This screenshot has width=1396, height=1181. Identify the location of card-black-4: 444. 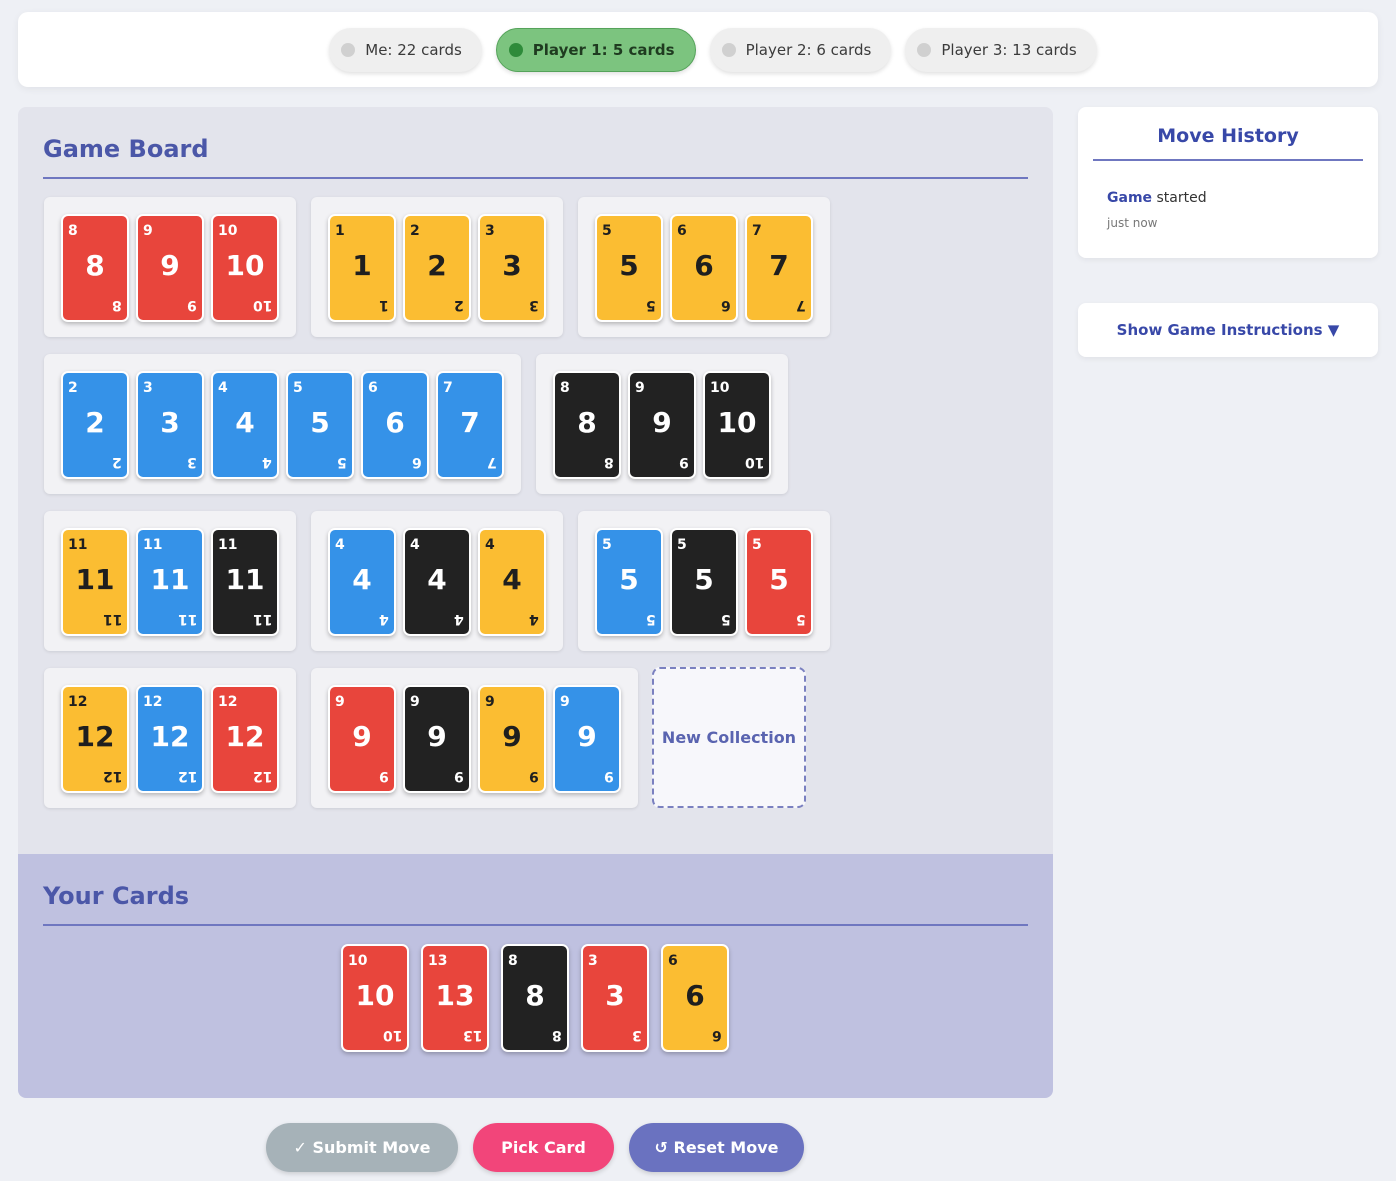
(437, 582).